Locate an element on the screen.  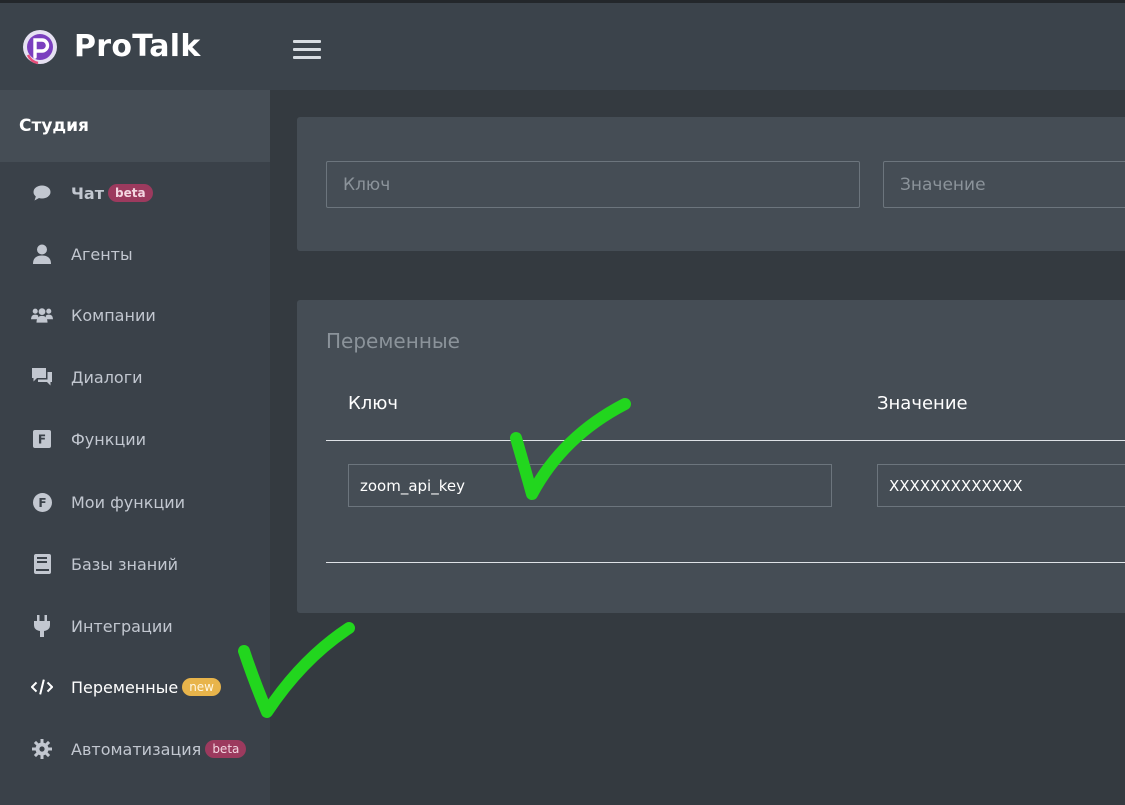
value-input is located at coordinates (1004, 184).